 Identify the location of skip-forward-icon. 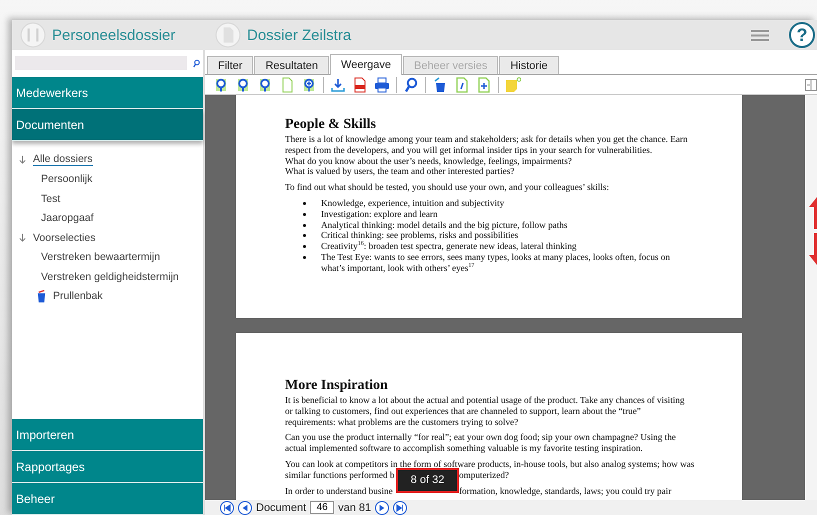
(400, 508).